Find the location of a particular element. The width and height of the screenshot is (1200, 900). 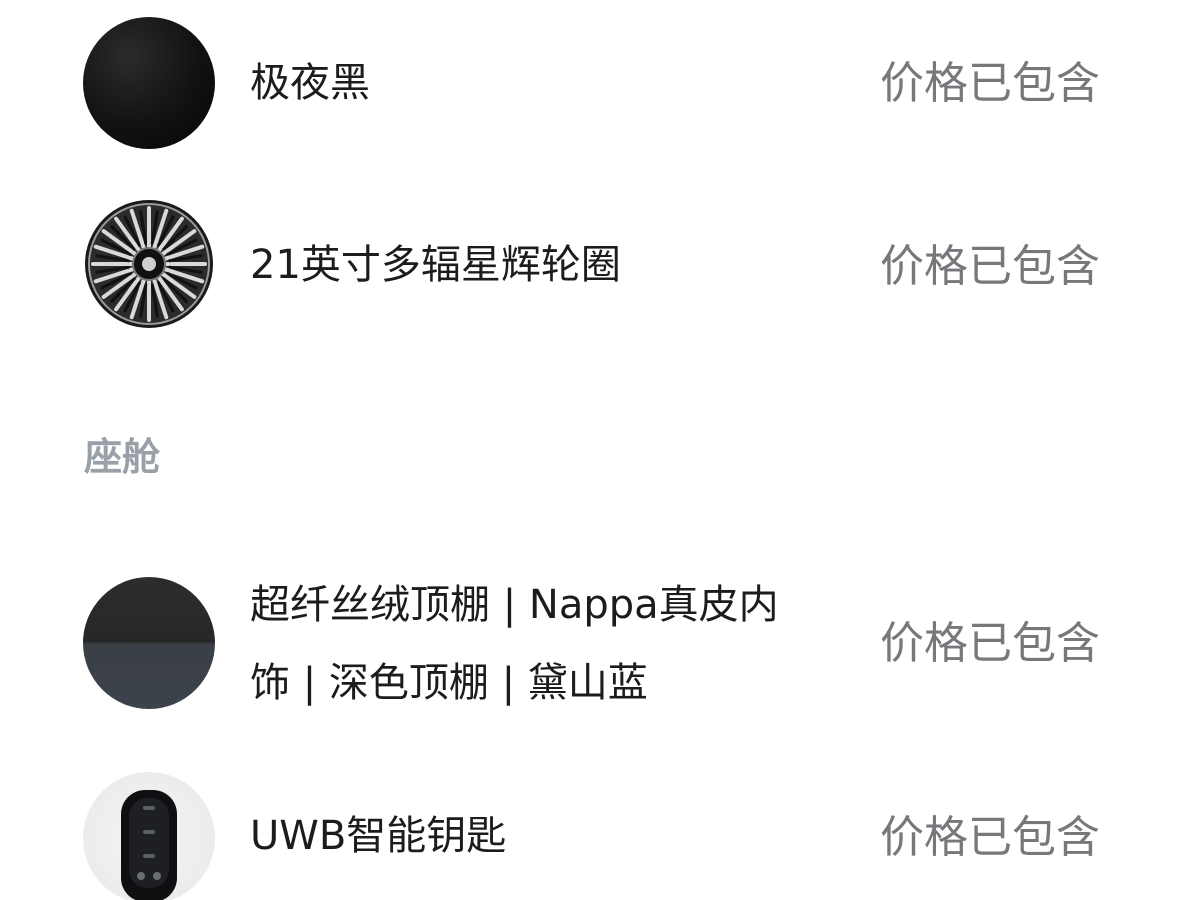

section-title-cabin: 座舱 is located at coordinates (122, 457).